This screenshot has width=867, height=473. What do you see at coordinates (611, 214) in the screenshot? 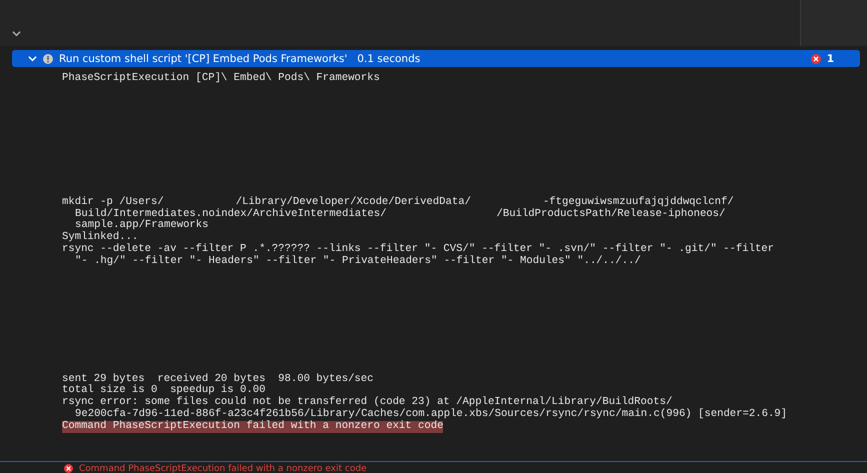
I see `log-line: /BuildProductsPath/Release-iphoneos/` at bounding box center [611, 214].